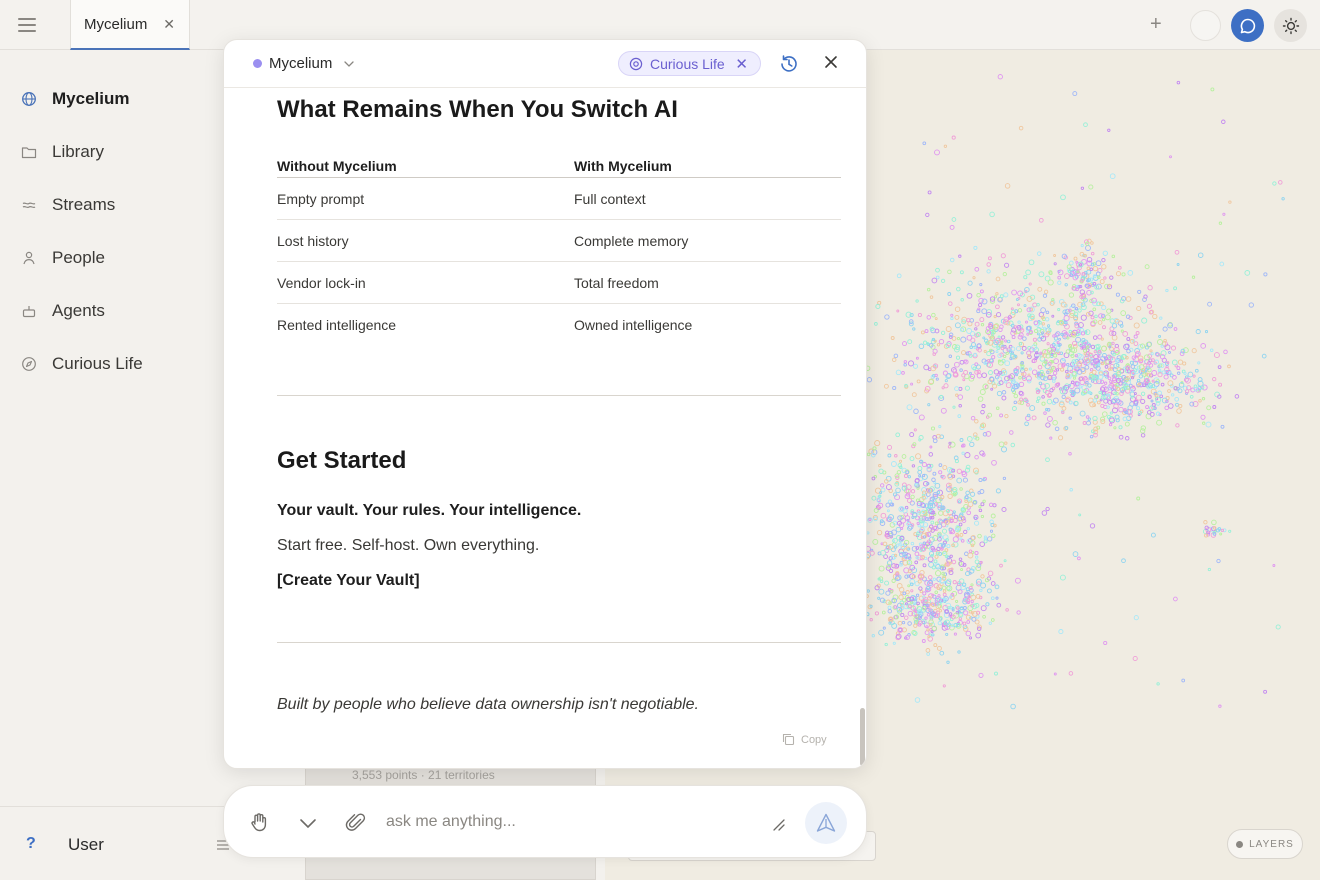 This screenshot has width=1320, height=880. What do you see at coordinates (788, 739) in the screenshot?
I see `copy-icon` at bounding box center [788, 739].